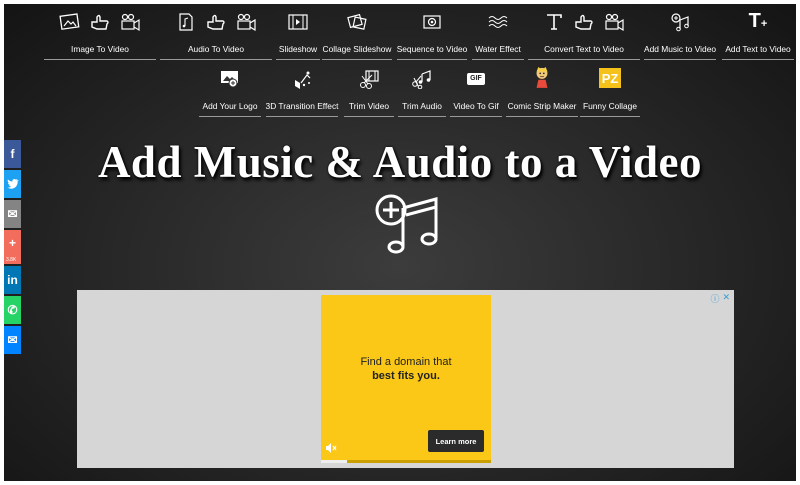 The height and width of the screenshot is (485, 800). Describe the element at coordinates (542, 89) in the screenshot. I see `nav-comic-strip-maker: Comic Strip Maker` at that location.